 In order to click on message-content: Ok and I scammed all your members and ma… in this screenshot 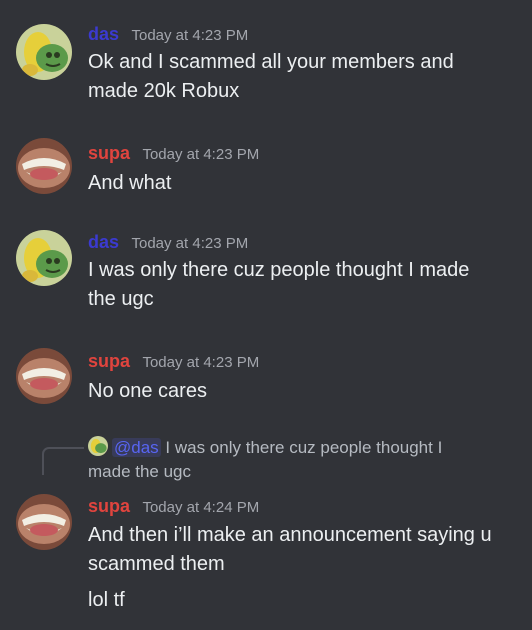, I will do `click(303, 77)`.